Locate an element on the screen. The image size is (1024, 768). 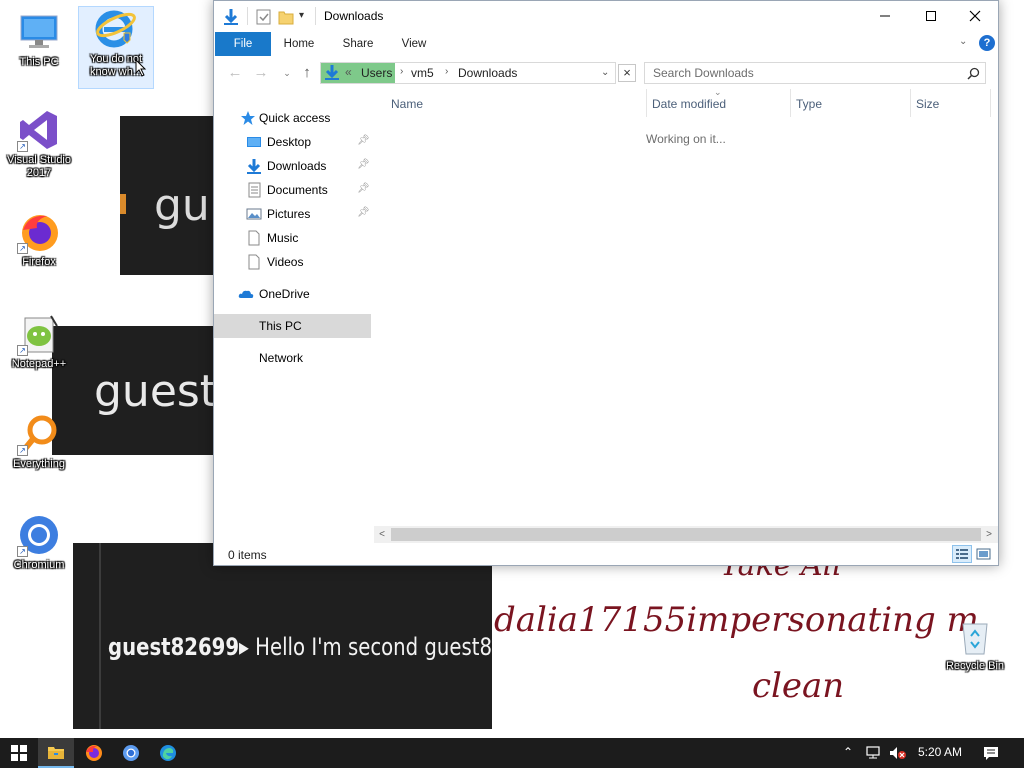
desktop-icon-chromium: ↗ Chromium is located at coordinates (39, 542).